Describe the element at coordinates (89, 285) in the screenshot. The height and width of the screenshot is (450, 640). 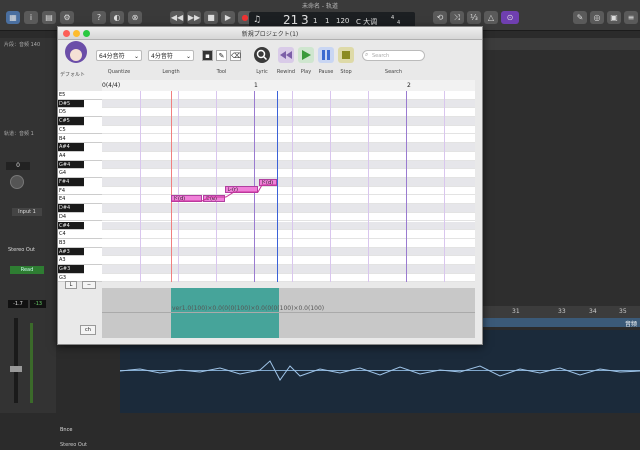
I see `zoom-out-button: −` at that location.